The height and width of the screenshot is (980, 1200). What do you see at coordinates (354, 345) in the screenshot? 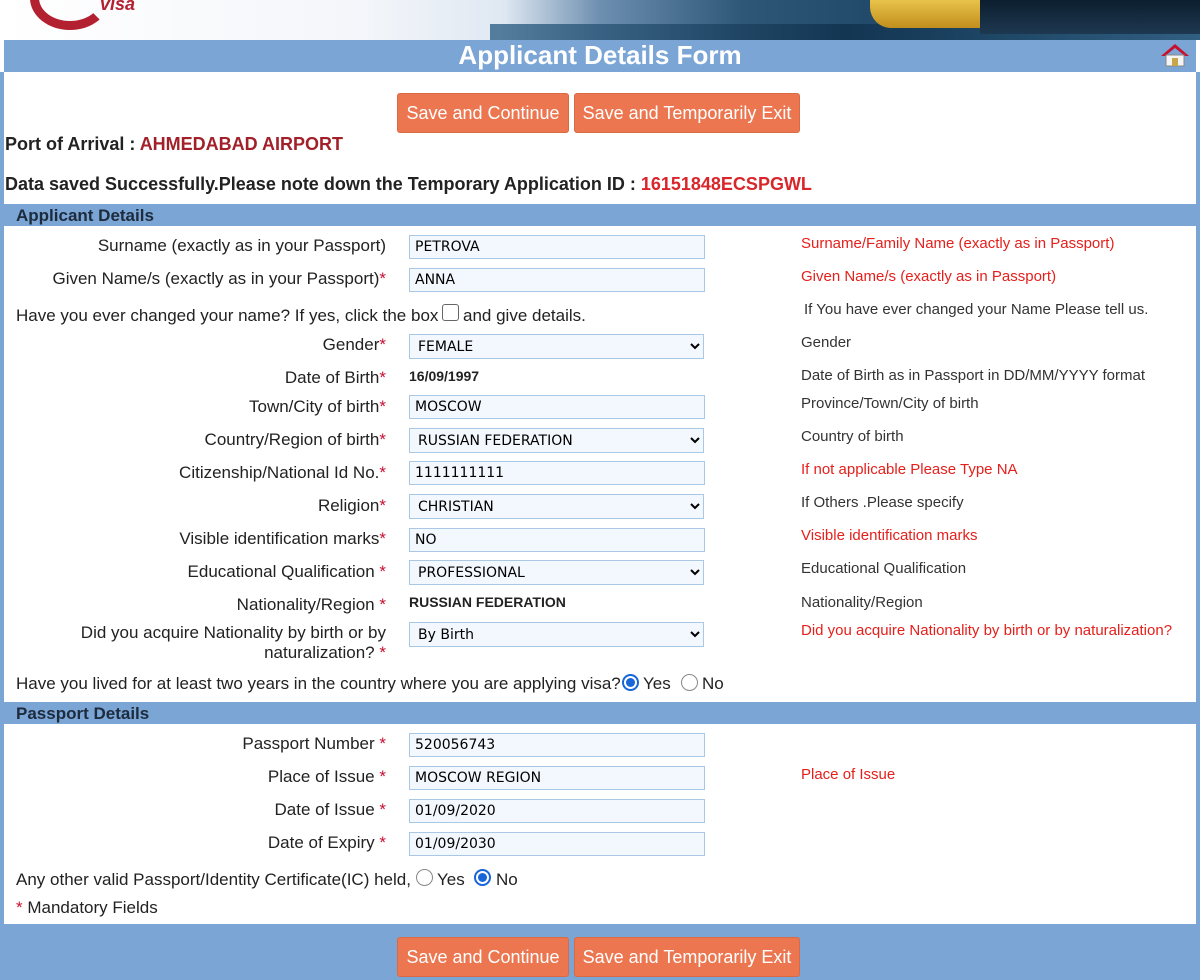
I see `gender-label: Gender*` at bounding box center [354, 345].